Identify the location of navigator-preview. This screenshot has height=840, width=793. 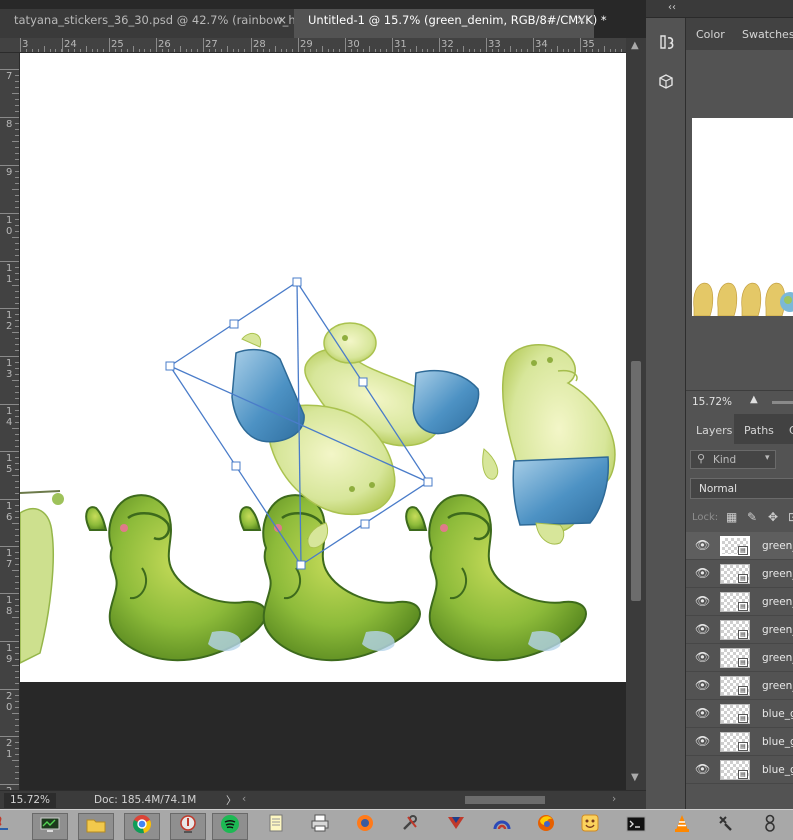
(742, 217).